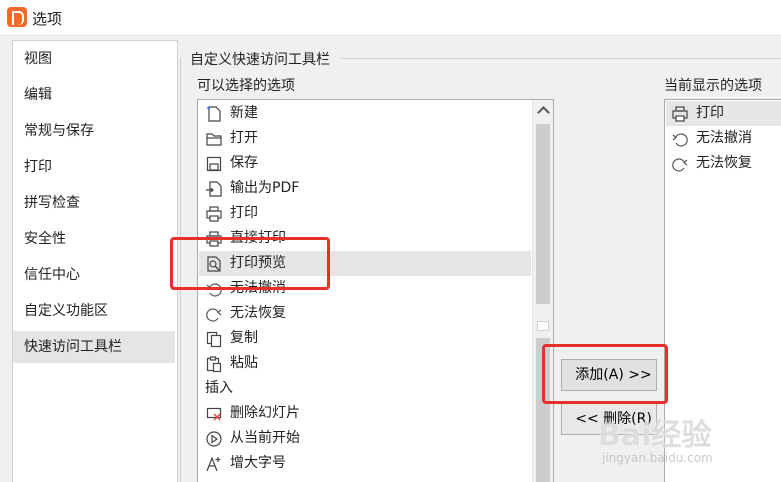  Describe the element at coordinates (722, 290) in the screenshot. I see `current-commands-list: 打印 无法撤消 无法恢复` at that location.